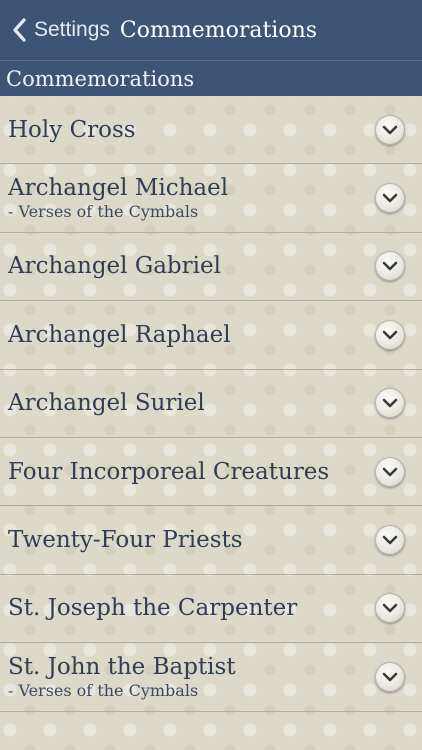 The image size is (422, 750). I want to click on list-item-title: Twenty-Four Priests, so click(125, 540).